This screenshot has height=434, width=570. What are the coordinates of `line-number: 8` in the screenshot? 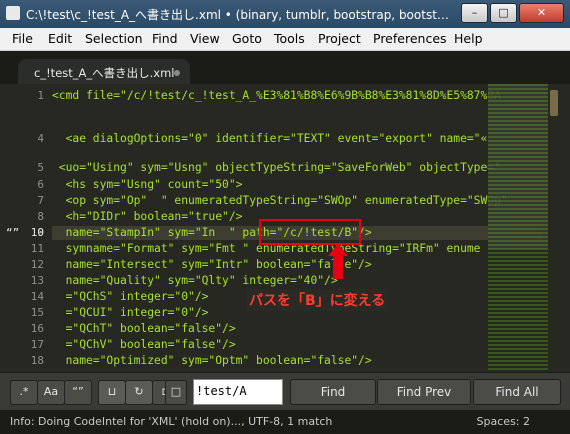 It's located at (40, 216).